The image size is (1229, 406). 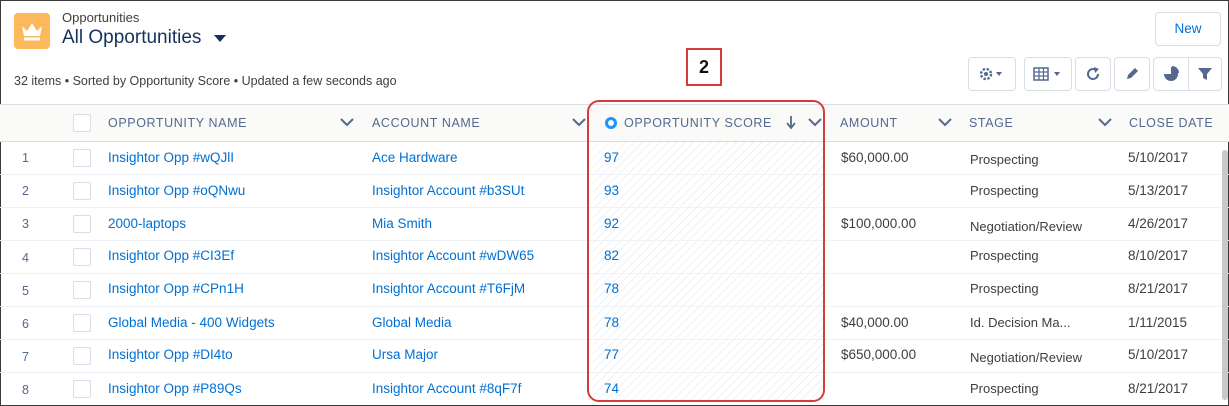 I want to click on account-name-link: Global Media, so click(x=412, y=322).